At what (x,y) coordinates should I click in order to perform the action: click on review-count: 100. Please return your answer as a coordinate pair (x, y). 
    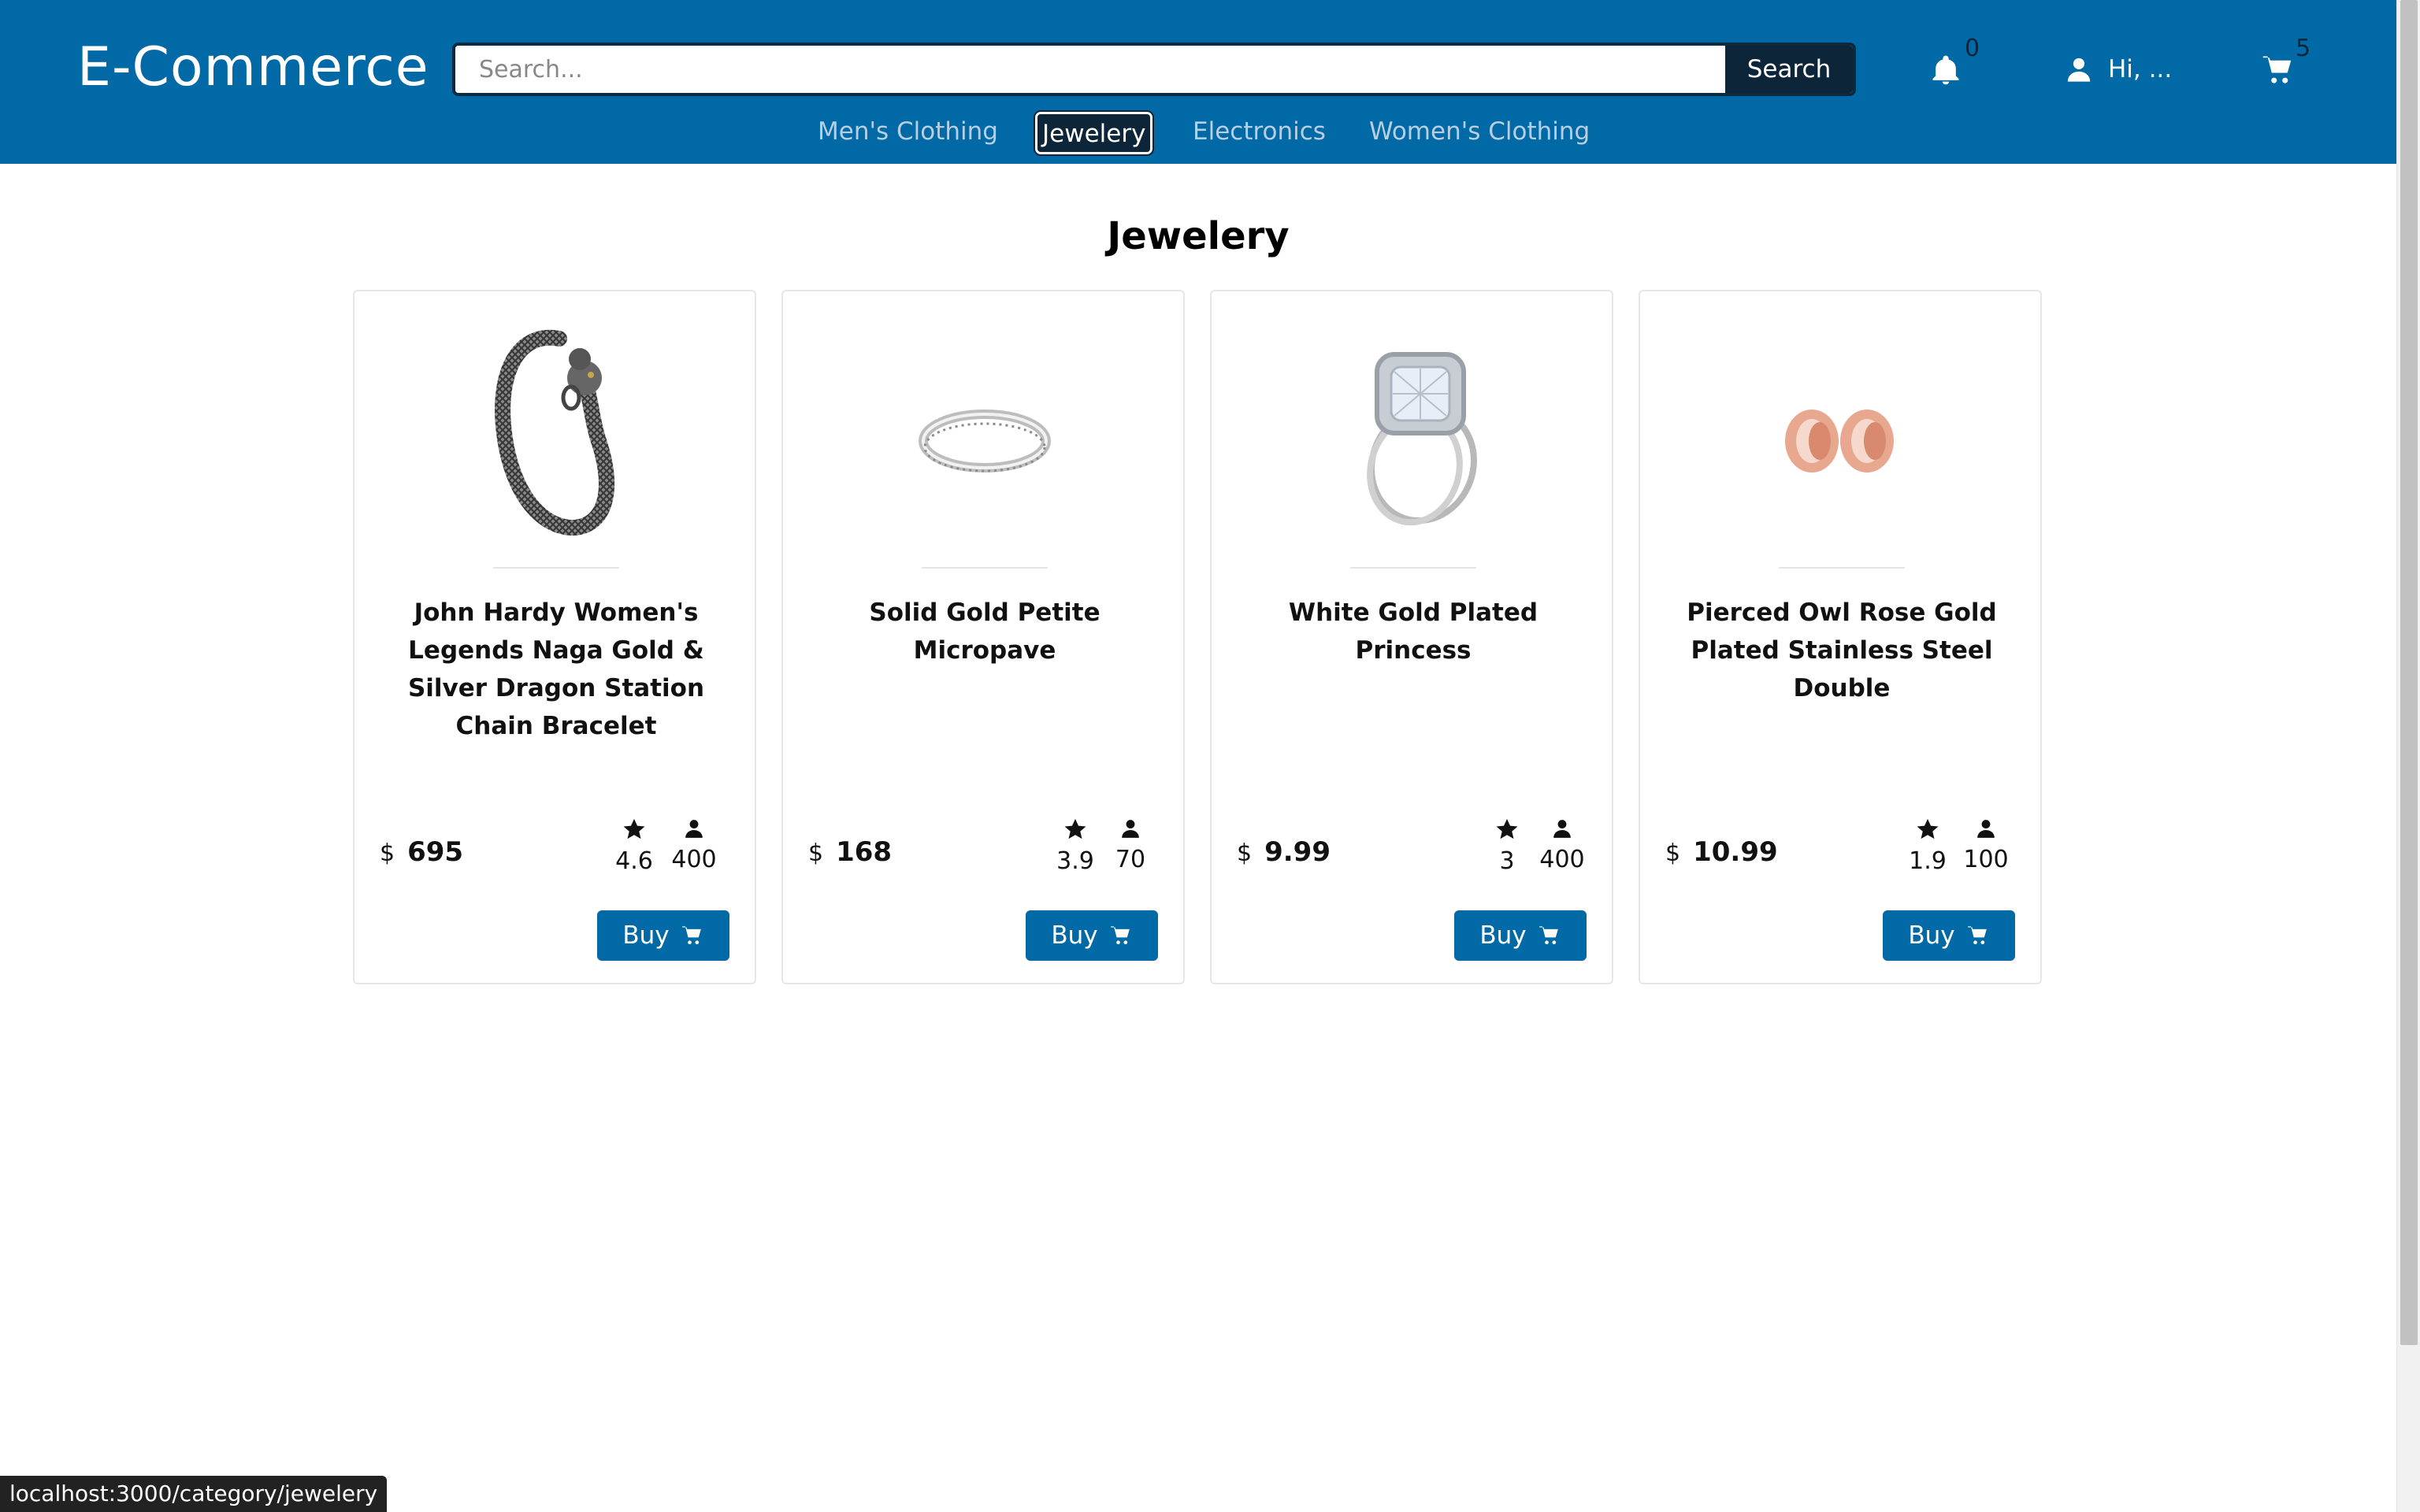
    Looking at the image, I should click on (1986, 859).